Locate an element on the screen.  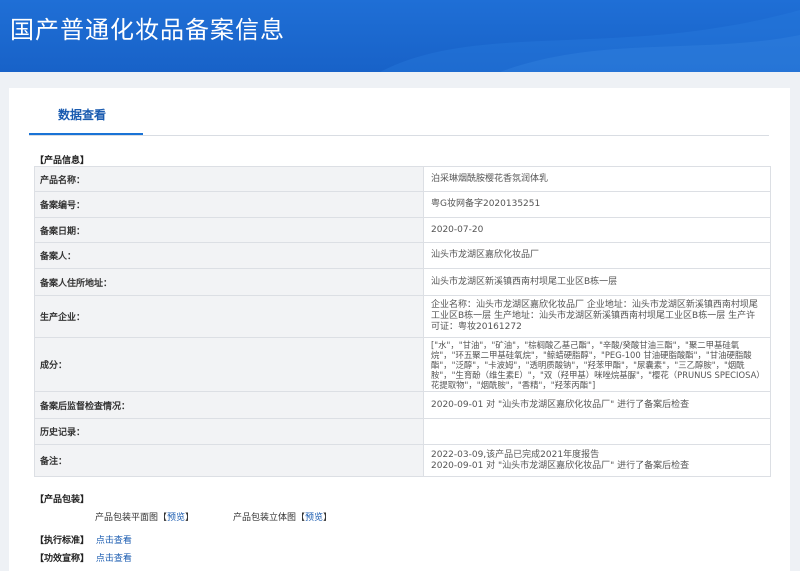
row-label: 备案后监督检查情况： is located at coordinates (229, 405).